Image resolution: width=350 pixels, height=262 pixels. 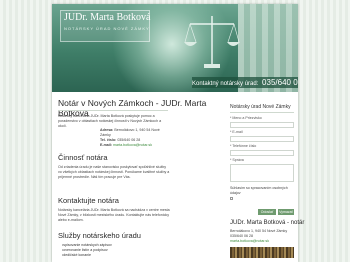 I want to click on header-phone: 035/640 06 28, so click(x=280, y=82).